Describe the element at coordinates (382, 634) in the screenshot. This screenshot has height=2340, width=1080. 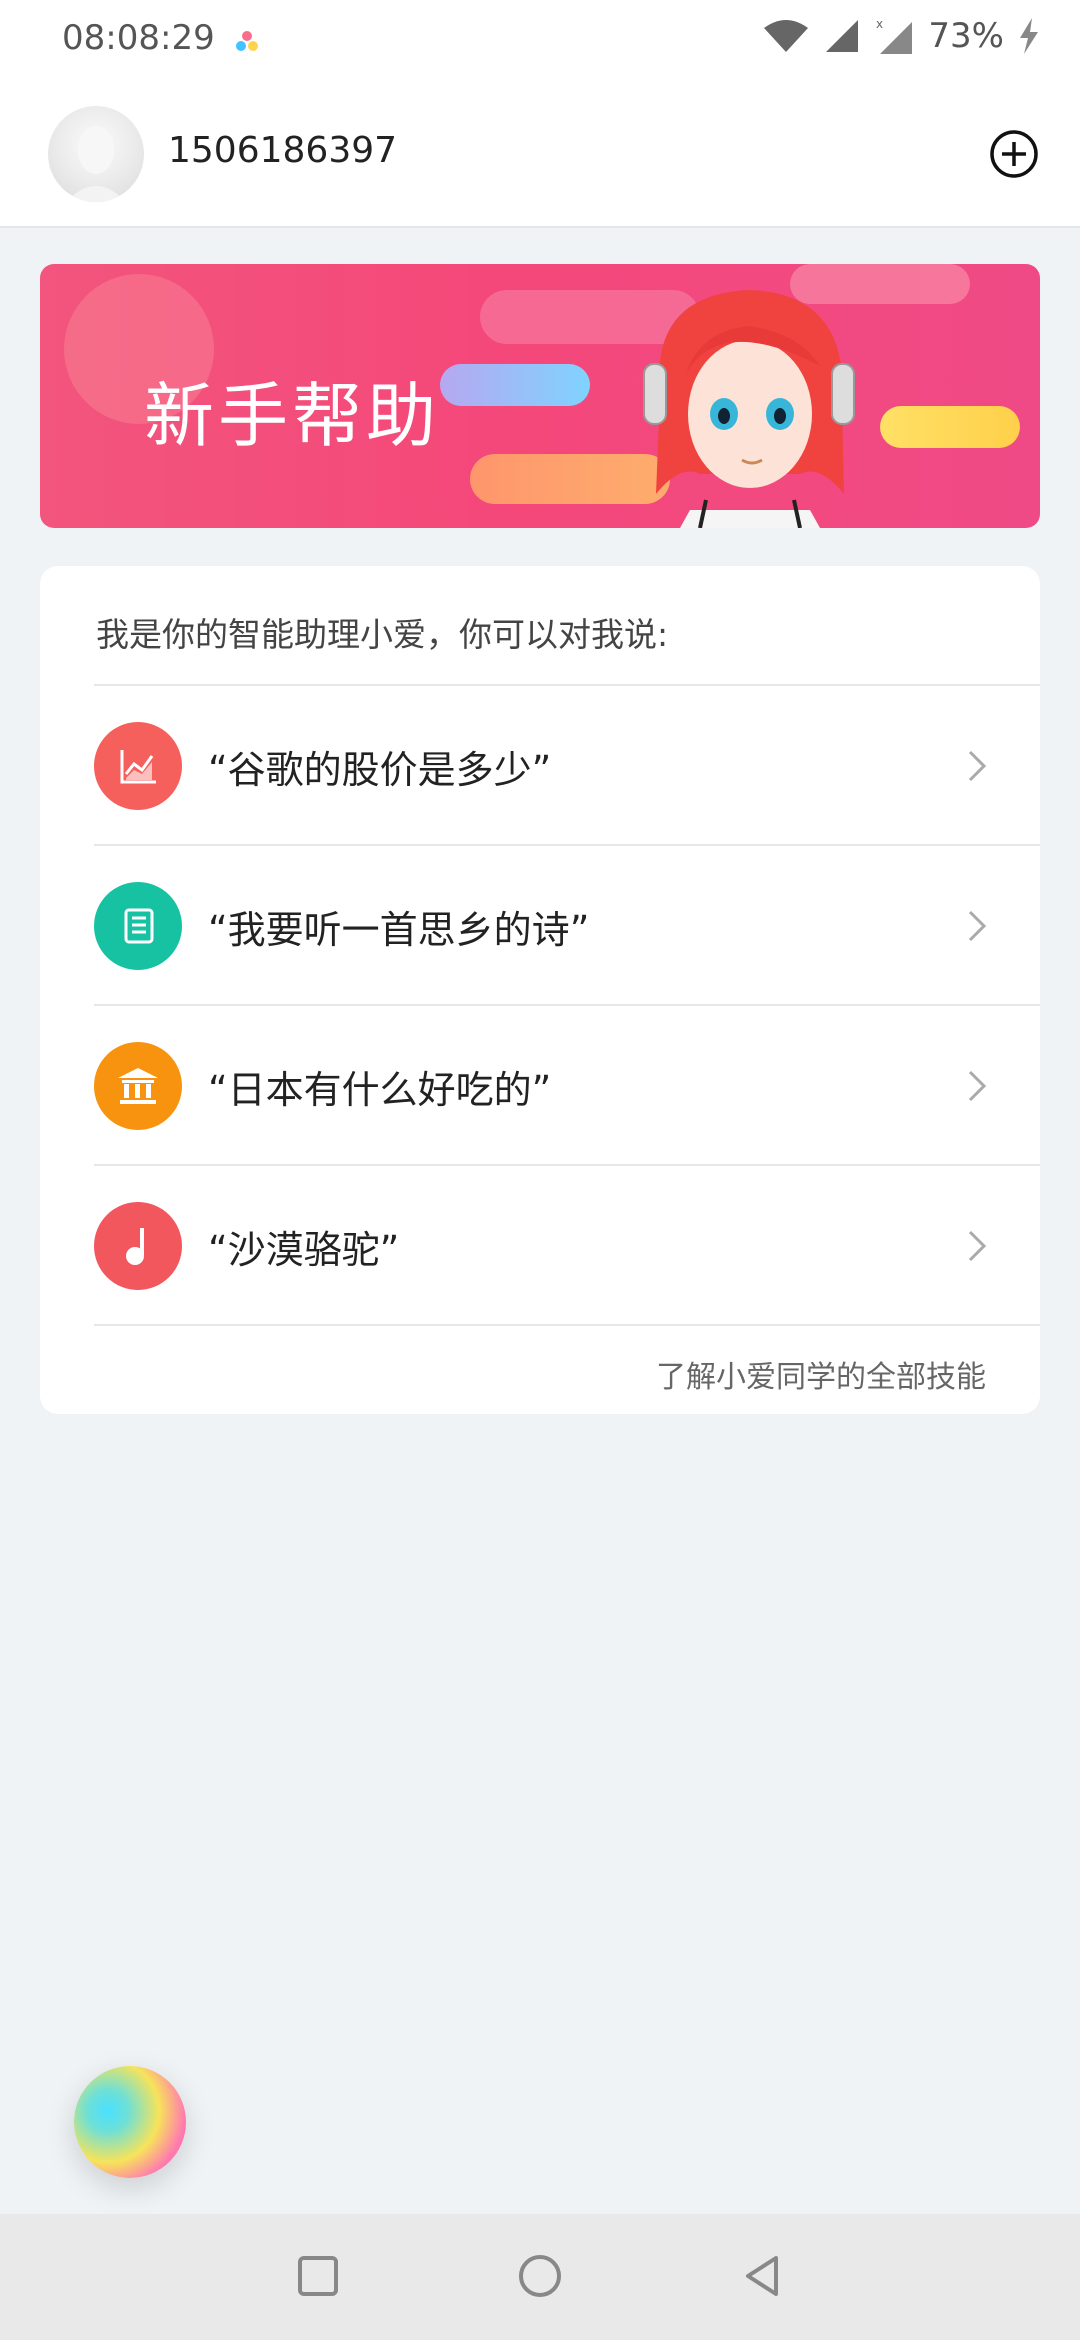
I see `card-intro: 我是你的智能助理小爱，你可以对我说:` at that location.